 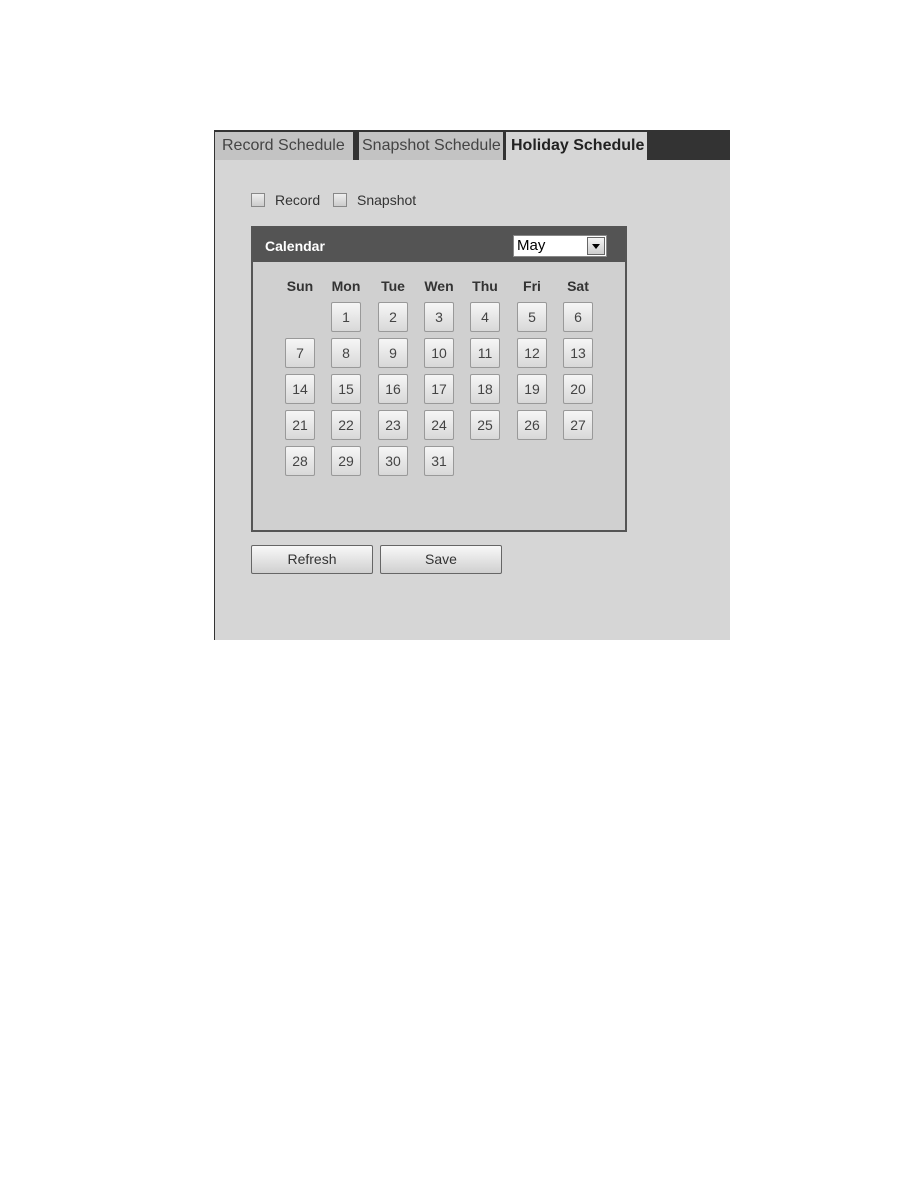 I want to click on tab-record-schedule: Record Schedule, so click(x=284, y=146).